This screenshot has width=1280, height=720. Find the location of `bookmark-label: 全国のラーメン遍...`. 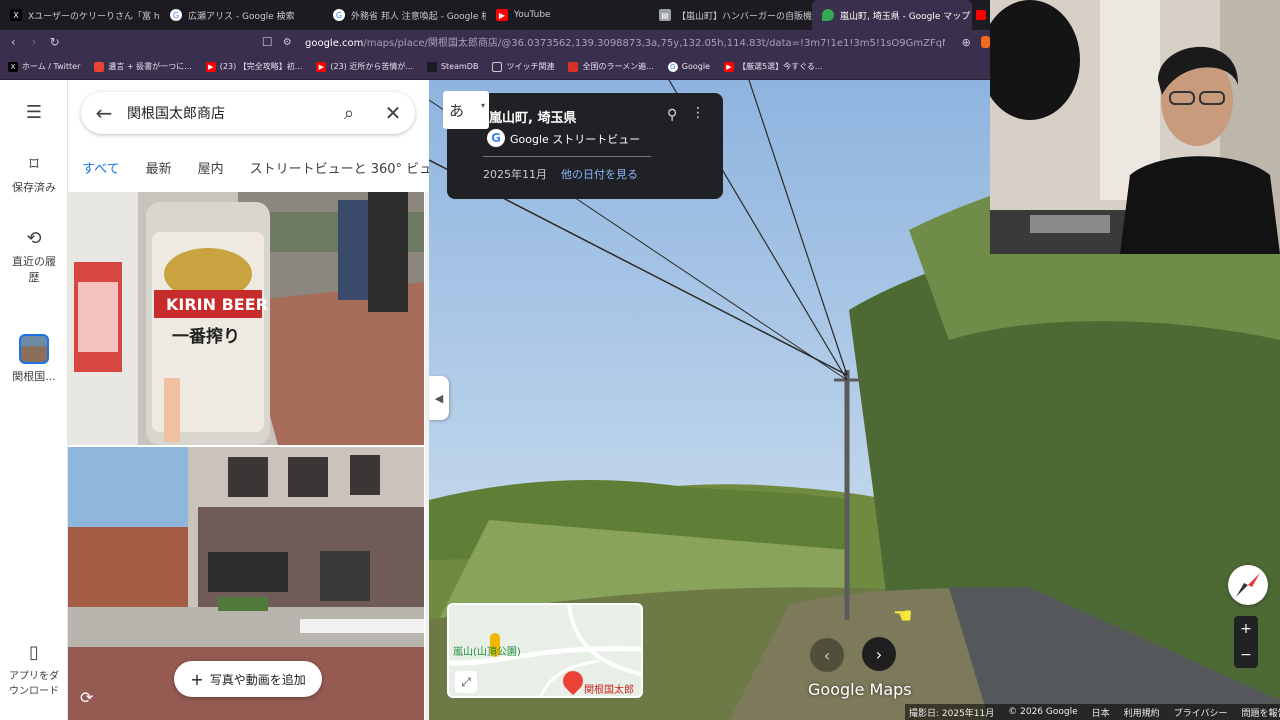

bookmark-label: 全国のラーメン遍... is located at coordinates (618, 66).